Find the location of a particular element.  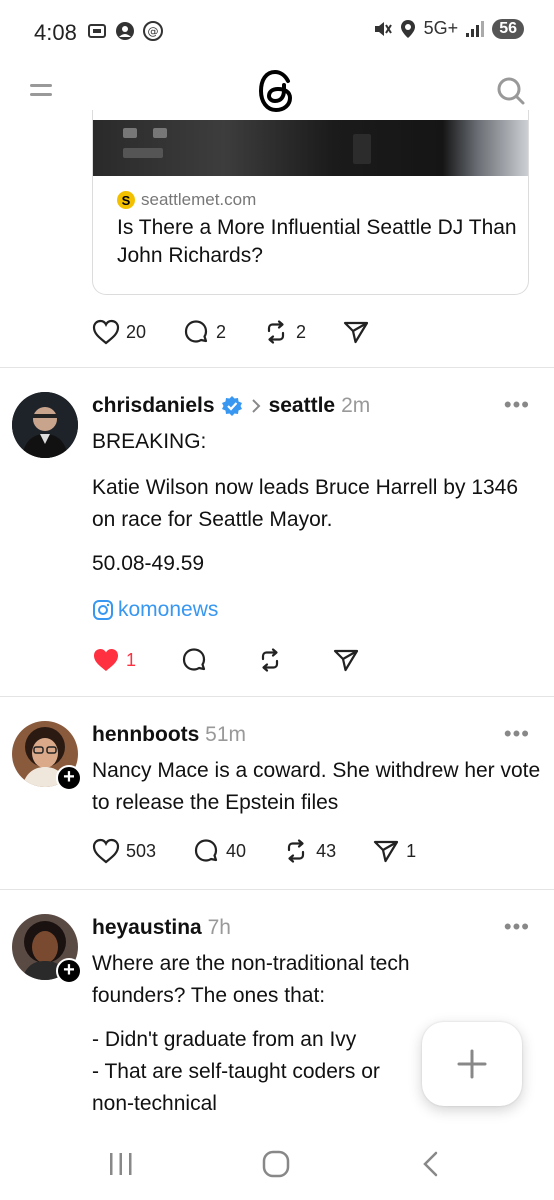

signal-icon is located at coordinates (475, 28).